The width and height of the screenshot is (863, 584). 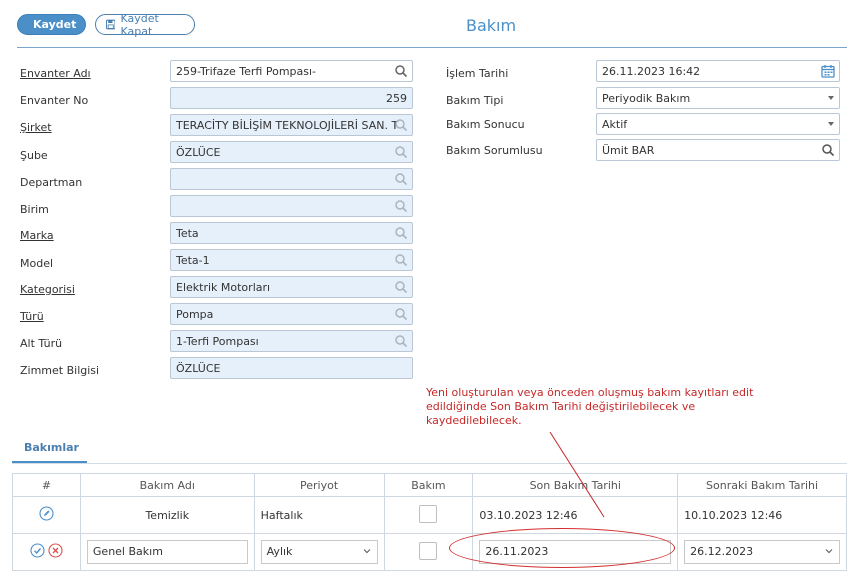 I want to click on row-sonraki-bakim-tarihi-cell: 26.12.2023, so click(x=762, y=552).